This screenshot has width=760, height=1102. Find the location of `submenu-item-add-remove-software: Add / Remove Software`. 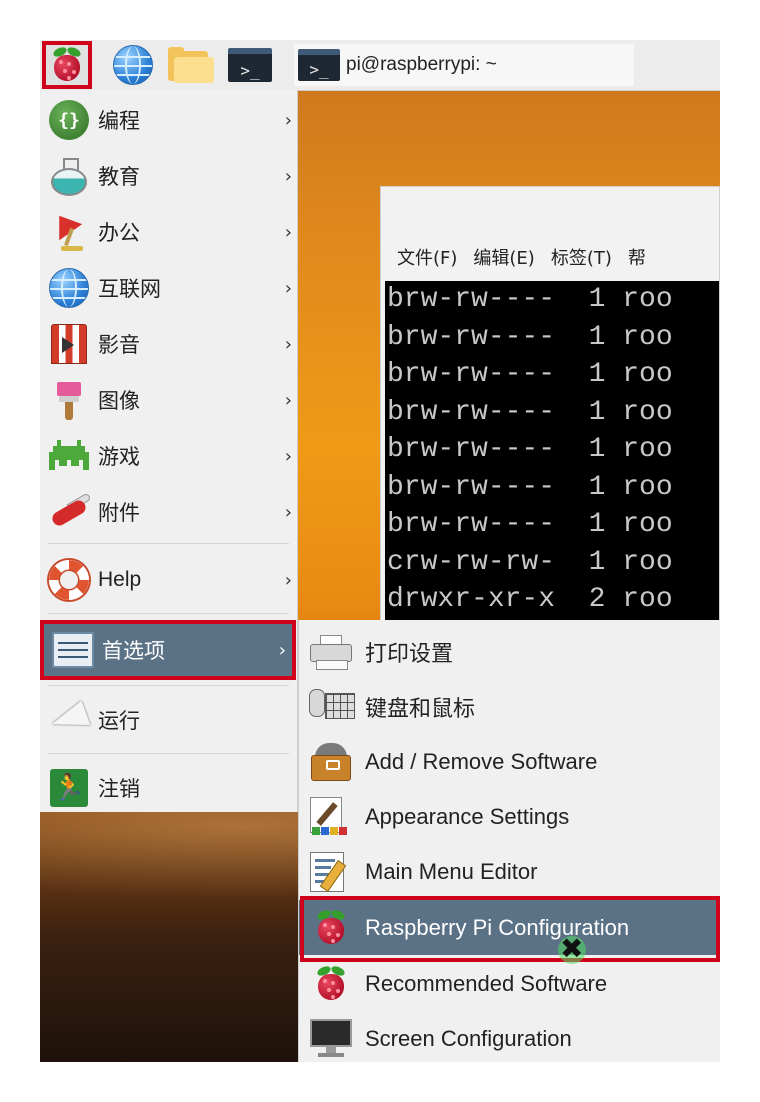

submenu-item-add-remove-software: Add / Remove Software is located at coordinates (509, 761).